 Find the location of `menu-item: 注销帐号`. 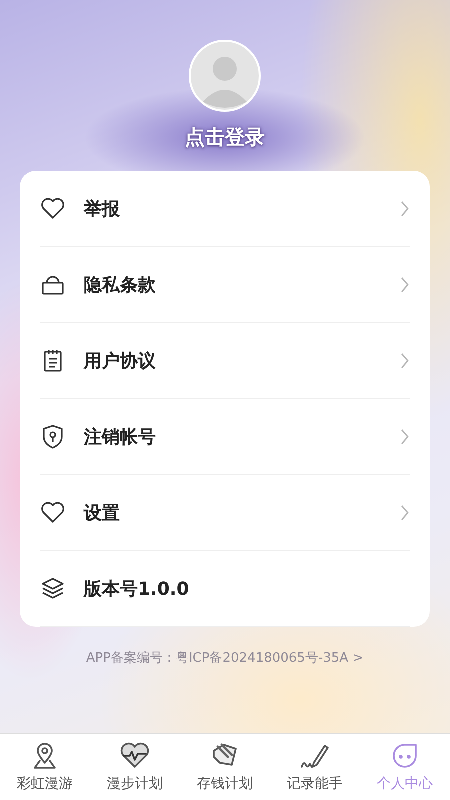

menu-item: 注销帐号 is located at coordinates (225, 437).